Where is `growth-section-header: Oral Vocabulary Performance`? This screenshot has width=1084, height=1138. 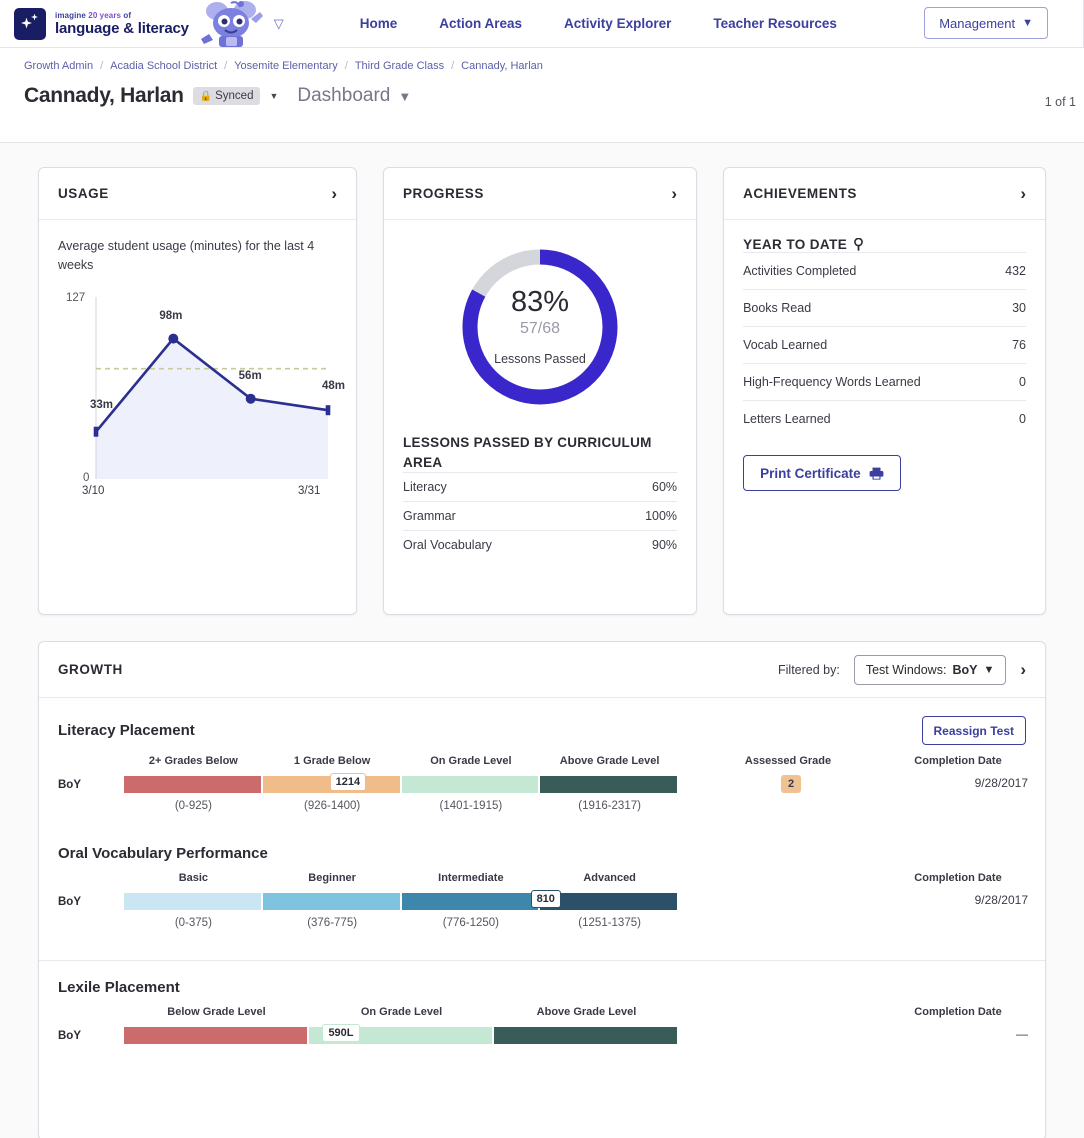 growth-section-header: Oral Vocabulary Performance is located at coordinates (542, 844).